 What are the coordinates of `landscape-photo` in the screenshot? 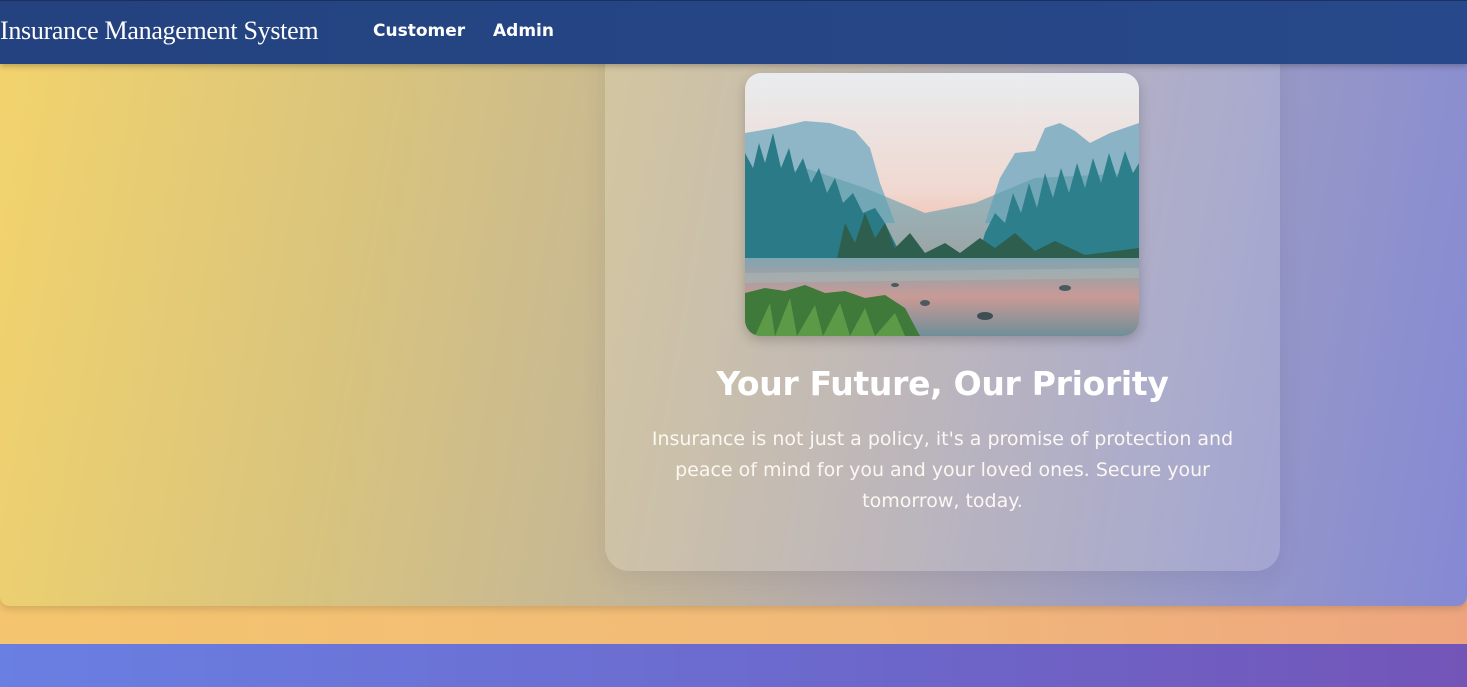 It's located at (942, 204).